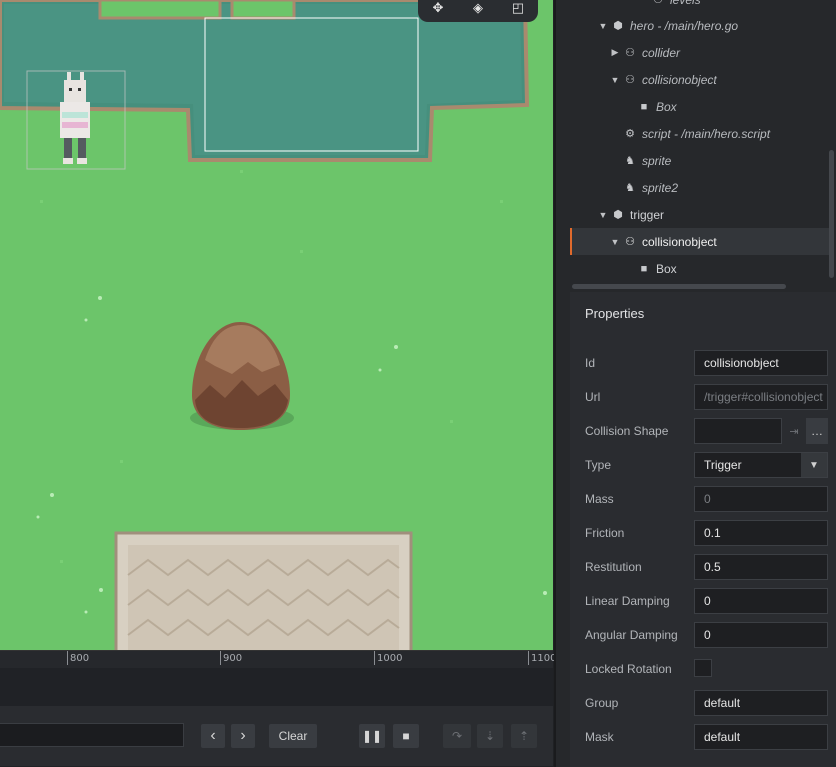 The width and height of the screenshot is (836, 767). Describe the element at coordinates (794, 431) in the screenshot. I see `goto-resource-icon: ⇥` at that location.